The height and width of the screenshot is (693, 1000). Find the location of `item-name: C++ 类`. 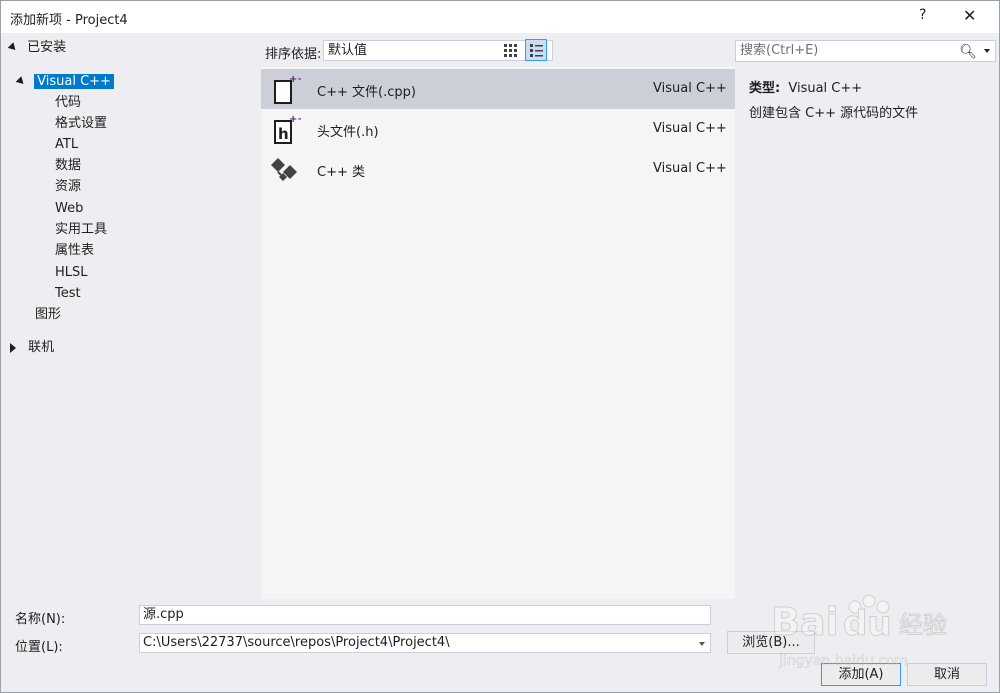

item-name: C++ 类 is located at coordinates (341, 172).